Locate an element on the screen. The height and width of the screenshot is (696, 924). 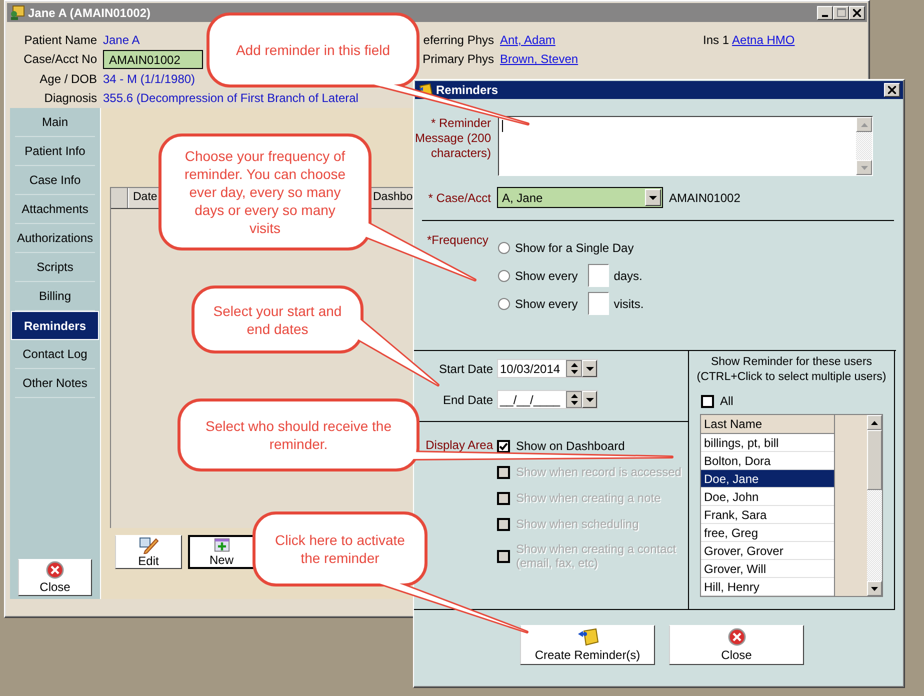
user-row: billings, pt, bill is located at coordinates (767, 443).